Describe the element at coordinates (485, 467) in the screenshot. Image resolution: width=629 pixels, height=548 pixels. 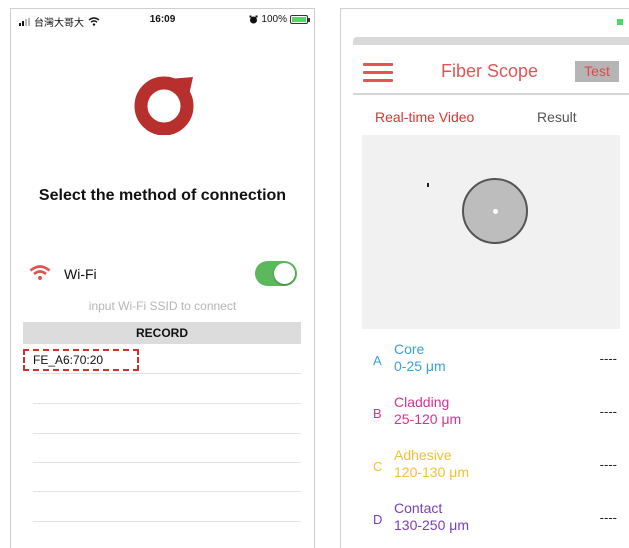
I see `zone-row-adhesive: C Adhesive 120-130 μm ----` at that location.